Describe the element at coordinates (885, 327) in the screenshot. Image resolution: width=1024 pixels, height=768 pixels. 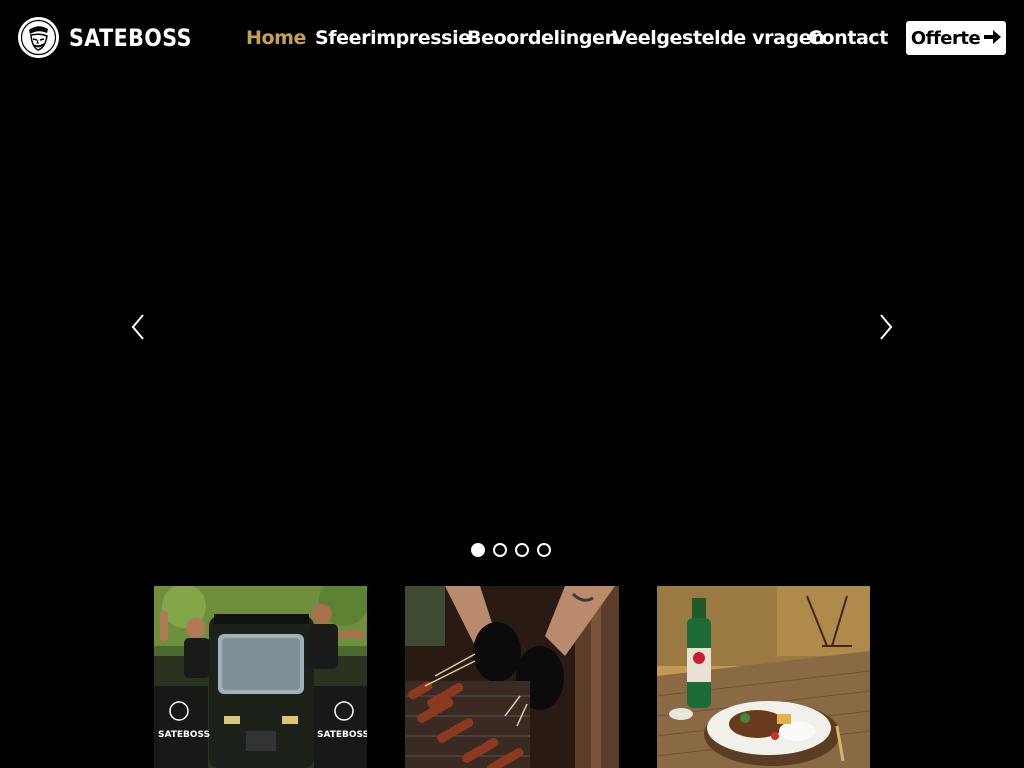
I see `chevron-right-icon` at that location.